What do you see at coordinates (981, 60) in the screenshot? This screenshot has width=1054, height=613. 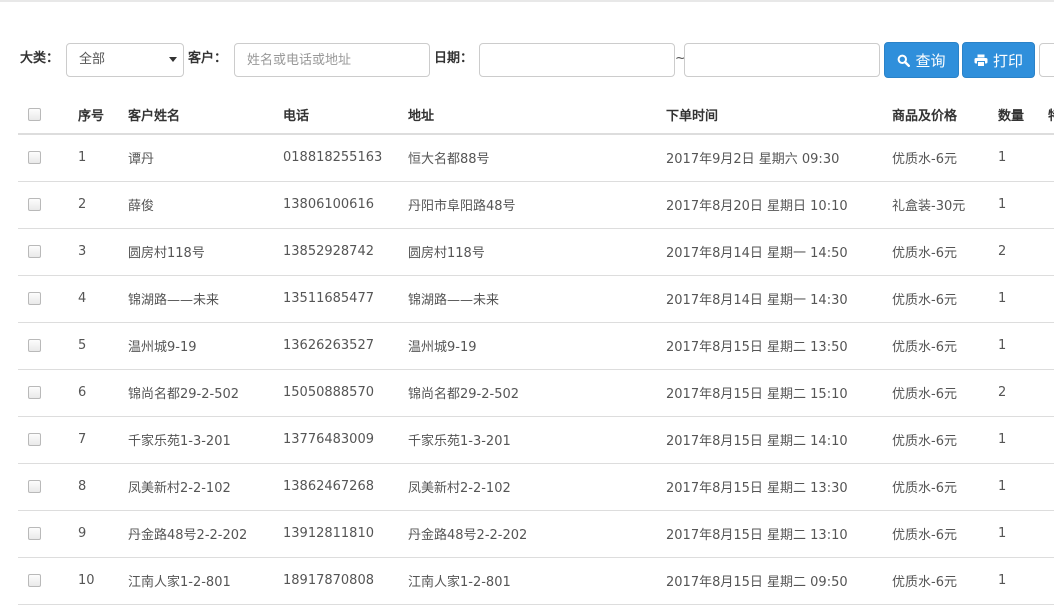 I see `printer-icon` at bounding box center [981, 60].